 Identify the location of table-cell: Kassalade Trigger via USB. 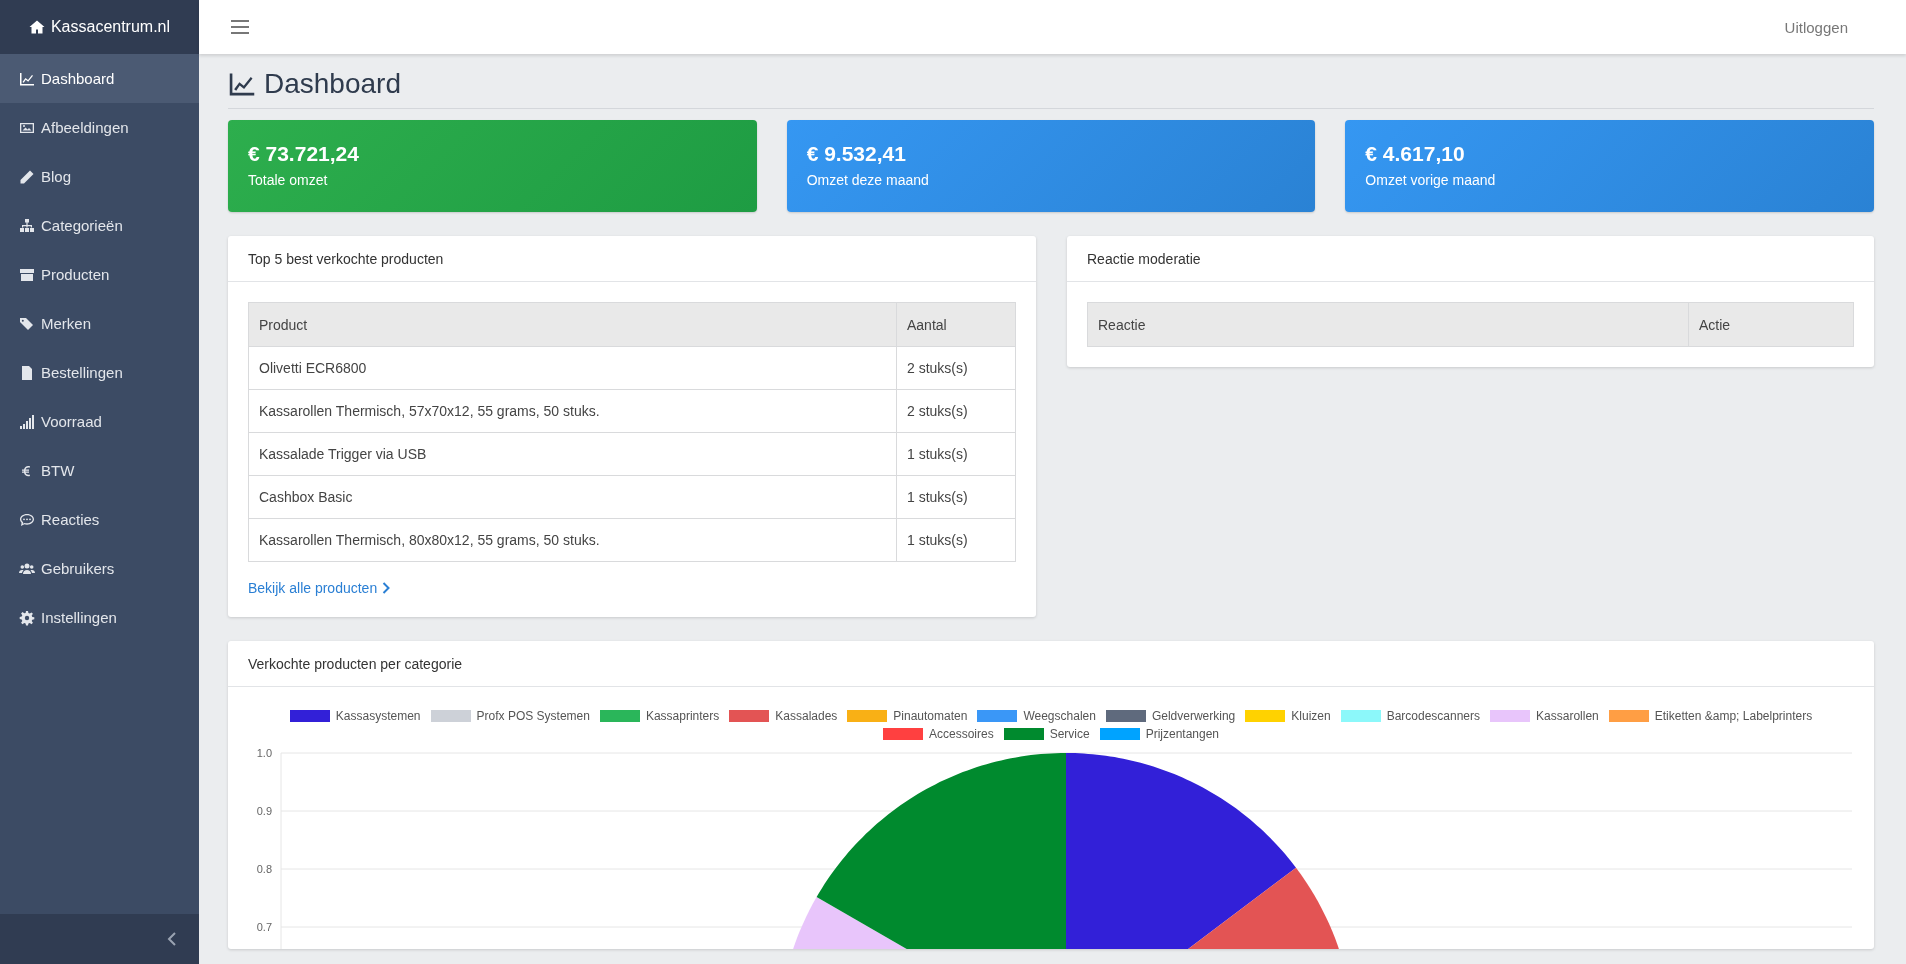
(572, 454).